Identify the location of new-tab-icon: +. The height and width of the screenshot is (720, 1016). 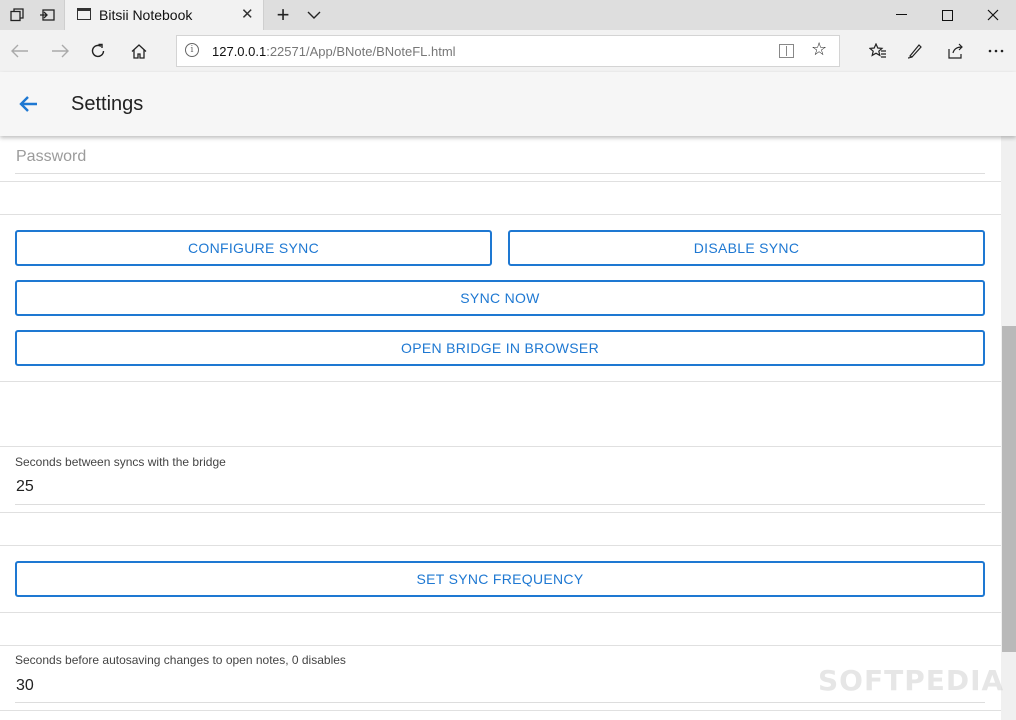
(283, 15).